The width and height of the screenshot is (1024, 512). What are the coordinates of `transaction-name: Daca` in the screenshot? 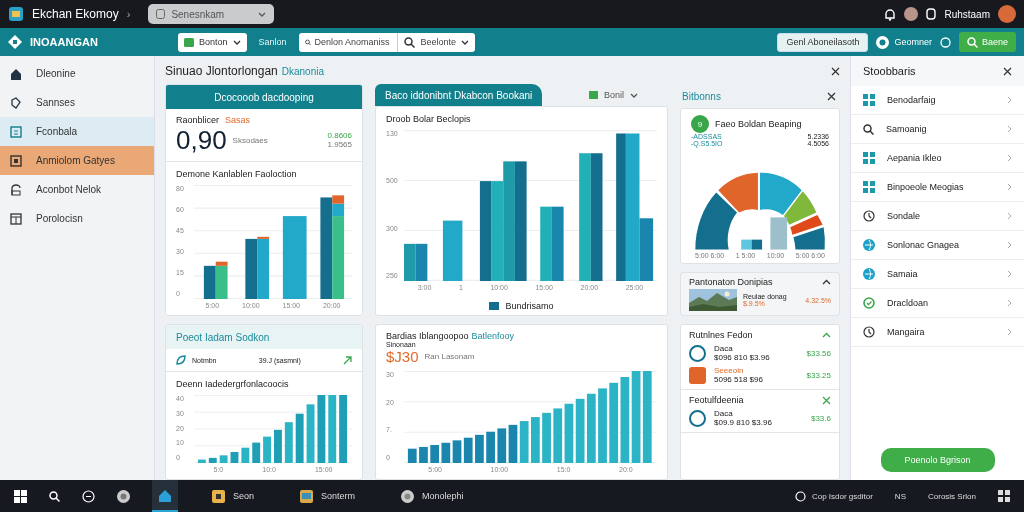 It's located at (724, 413).